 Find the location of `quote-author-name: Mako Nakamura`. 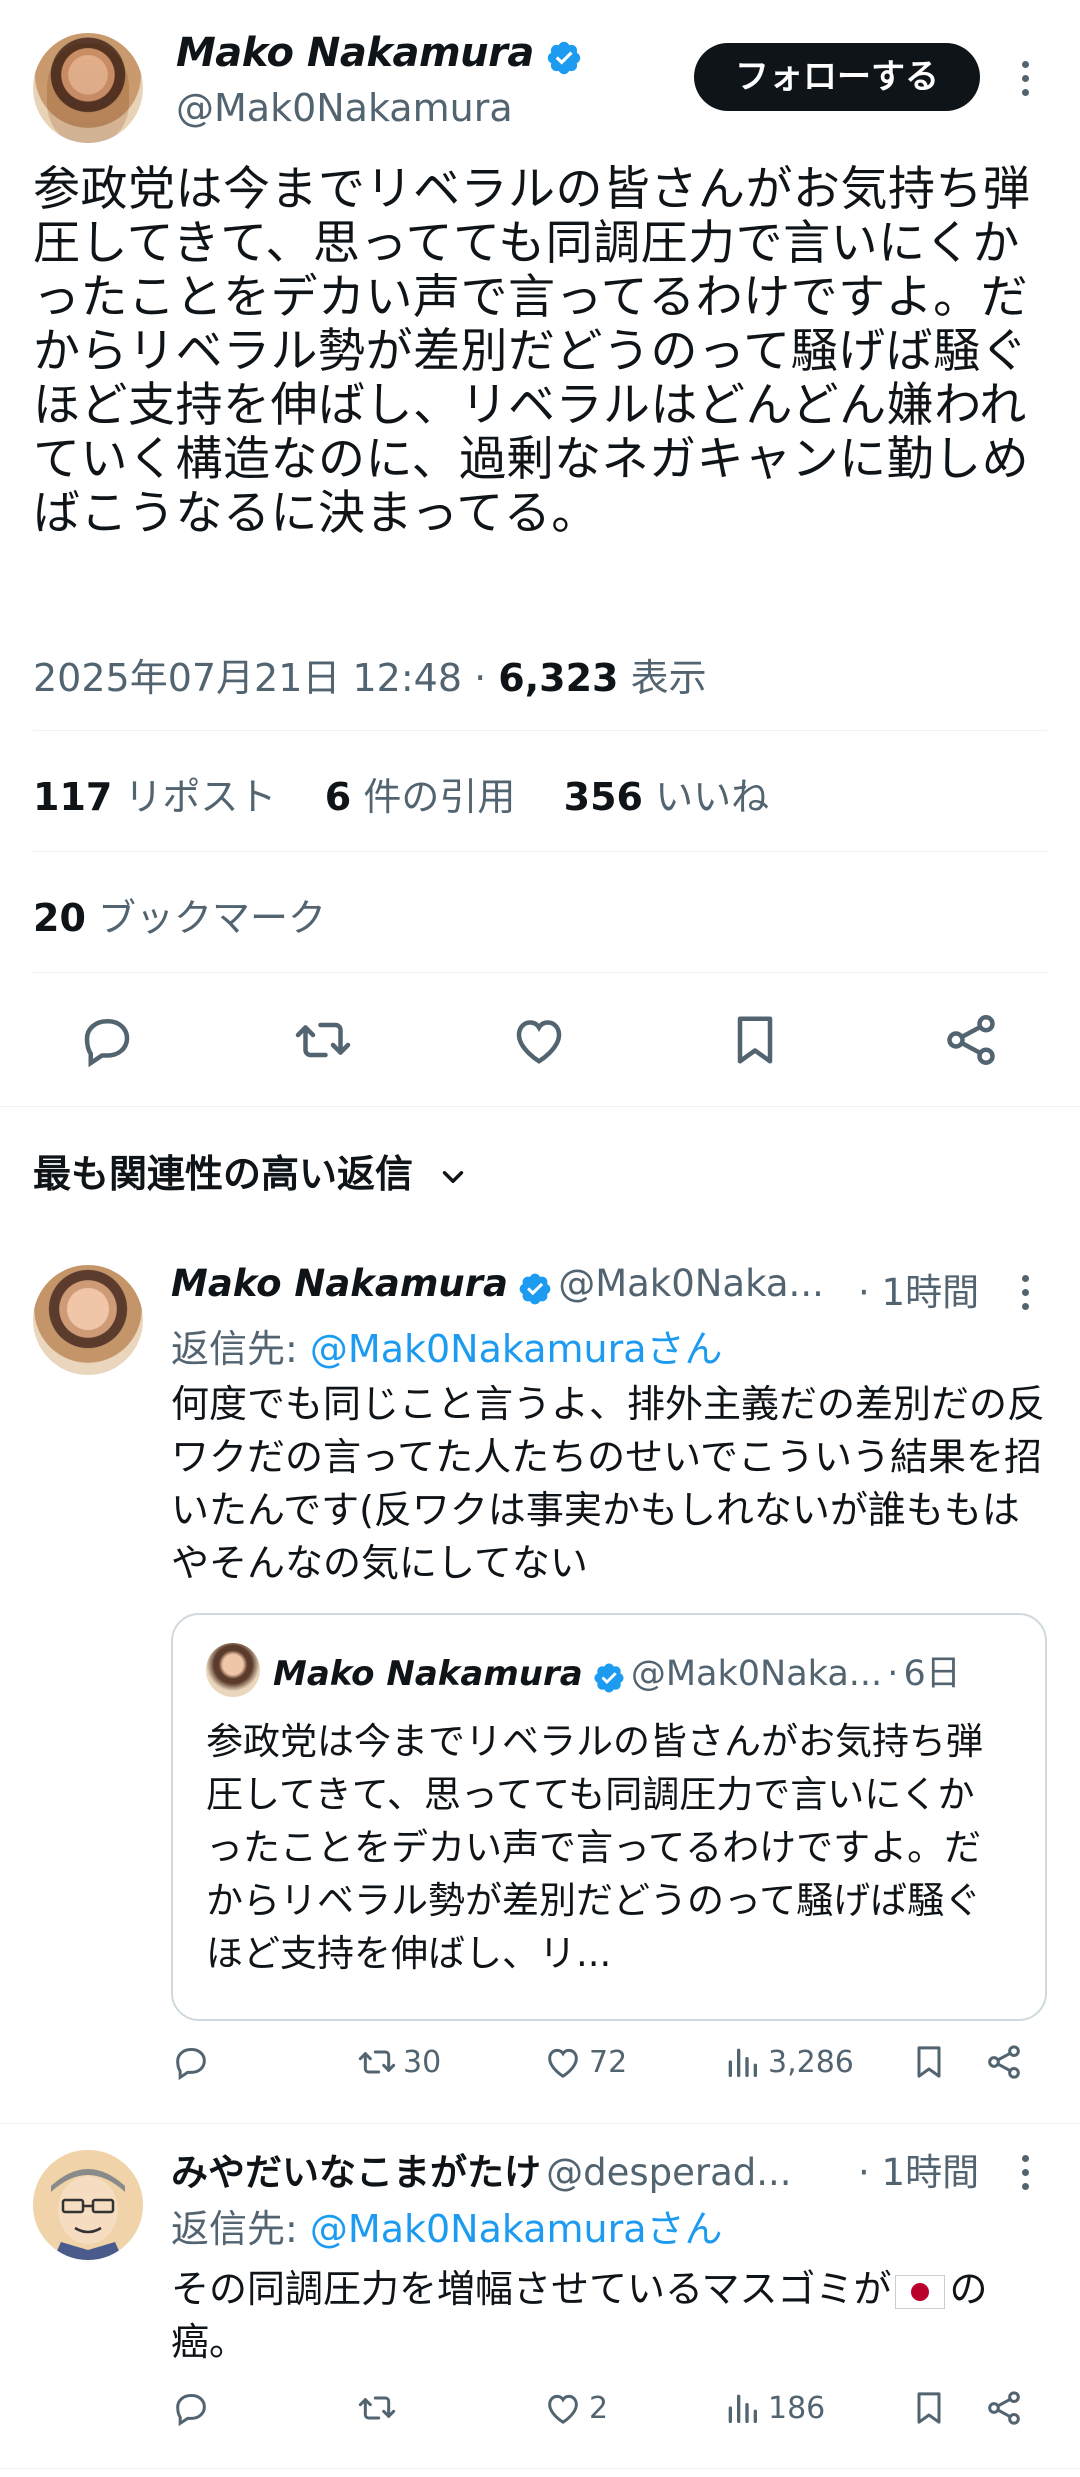

quote-author-name: Mako Nakamura is located at coordinates (428, 1674).